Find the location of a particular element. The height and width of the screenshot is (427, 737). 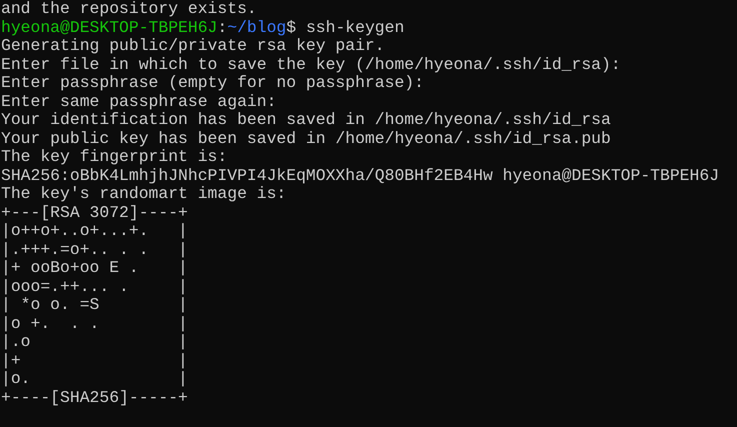

output-line: | *o o. =S | is located at coordinates (95, 305).